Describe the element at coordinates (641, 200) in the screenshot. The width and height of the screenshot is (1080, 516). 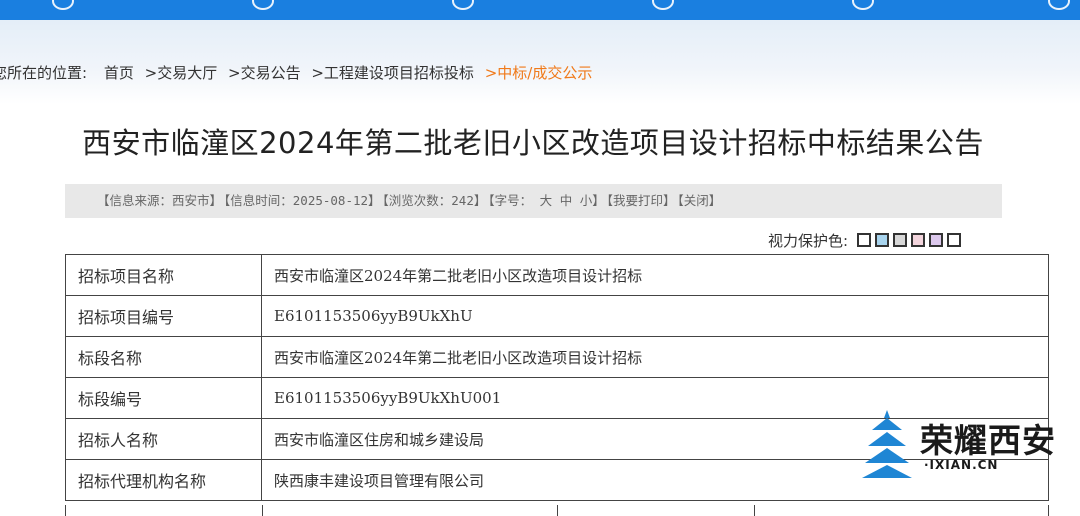
I see `print-link: 【我要打印】` at that location.